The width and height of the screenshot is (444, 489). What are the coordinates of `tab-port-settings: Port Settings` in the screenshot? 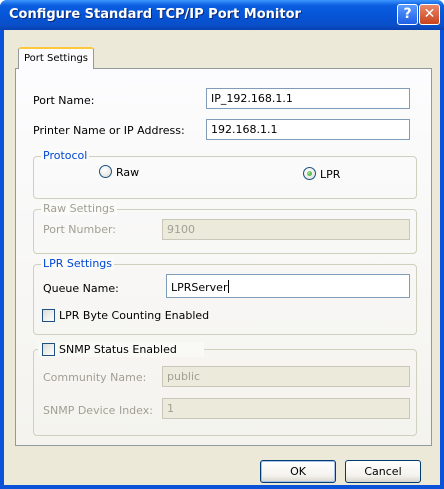 It's located at (56, 58).